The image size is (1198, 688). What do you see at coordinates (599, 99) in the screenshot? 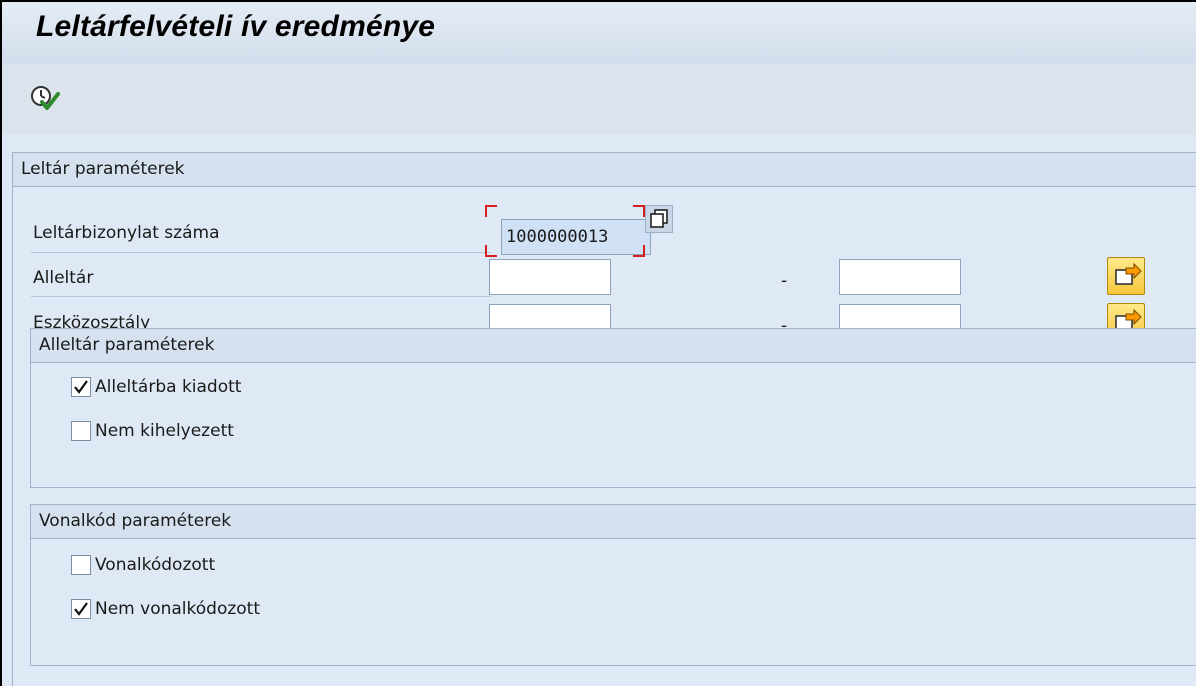
I see `application-toolbar` at bounding box center [599, 99].